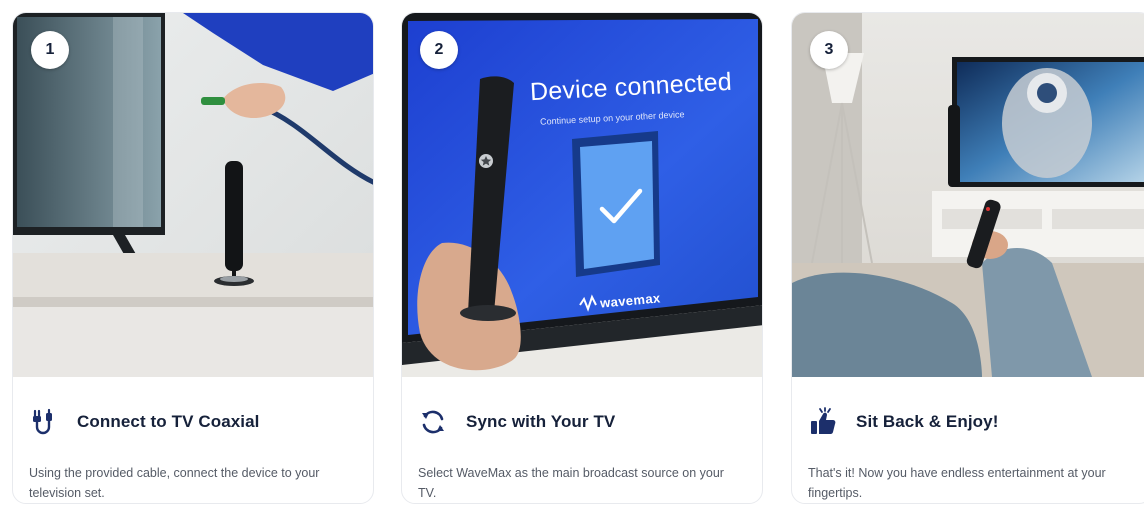 The width and height of the screenshot is (1144, 510). Describe the element at coordinates (50, 50) in the screenshot. I see `step-number-badge: 1` at that location.